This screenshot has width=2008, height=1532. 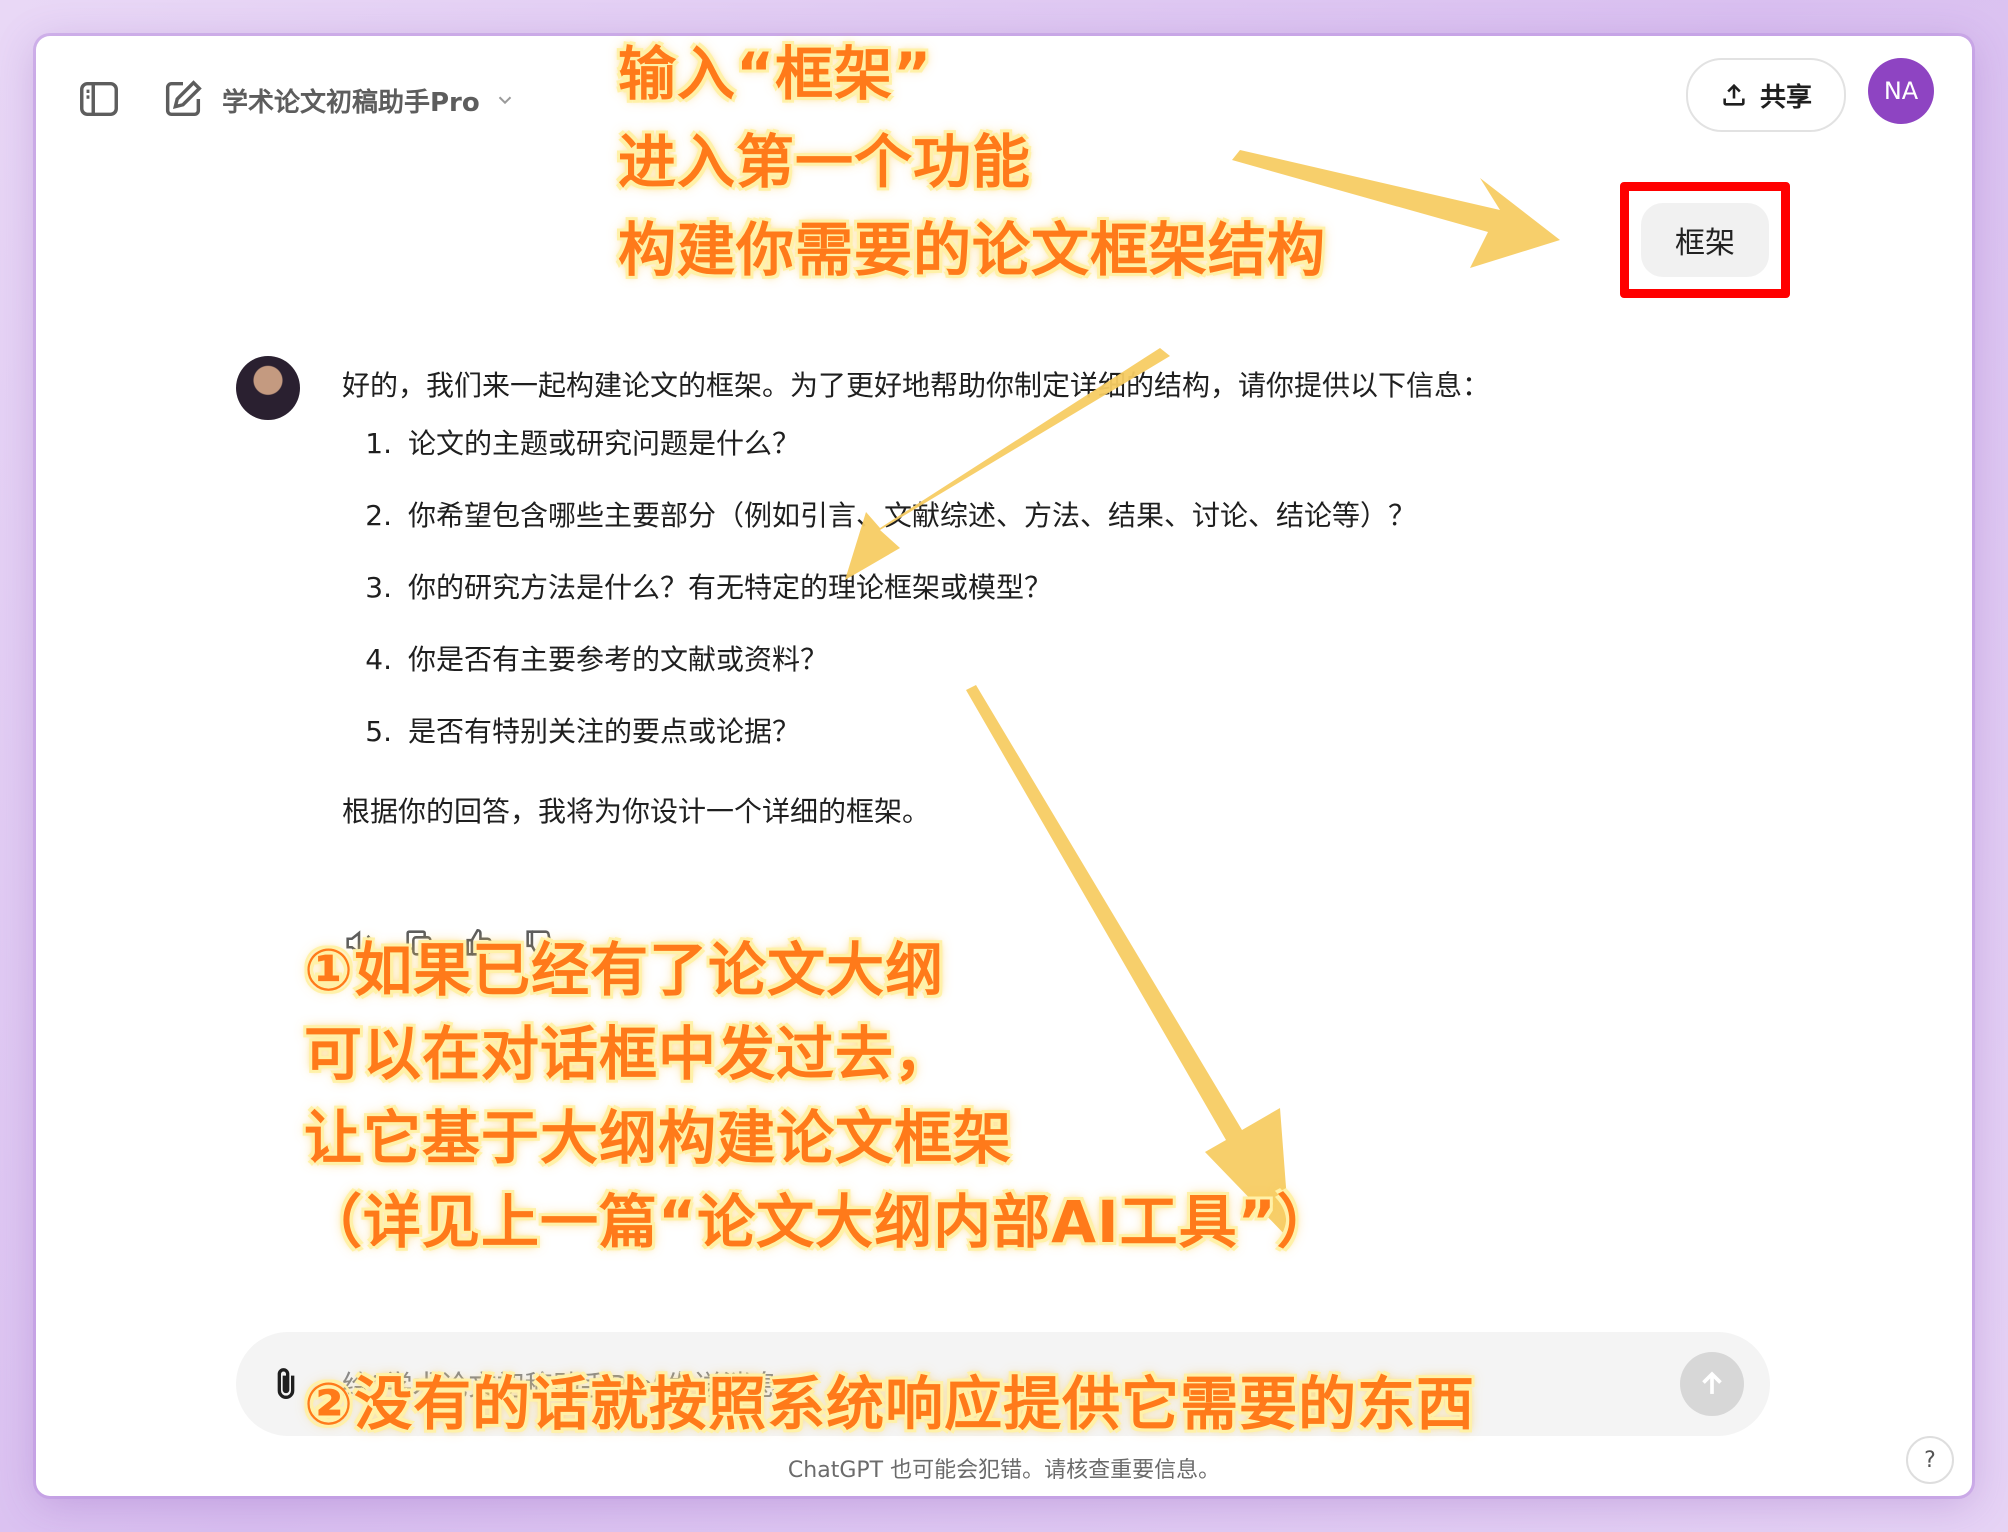 I want to click on list-item: 2. 你希望包含哪些主要部分（例如引言、文献综述、方法、结果、讨论、结论等）？, so click(x=1052, y=516).